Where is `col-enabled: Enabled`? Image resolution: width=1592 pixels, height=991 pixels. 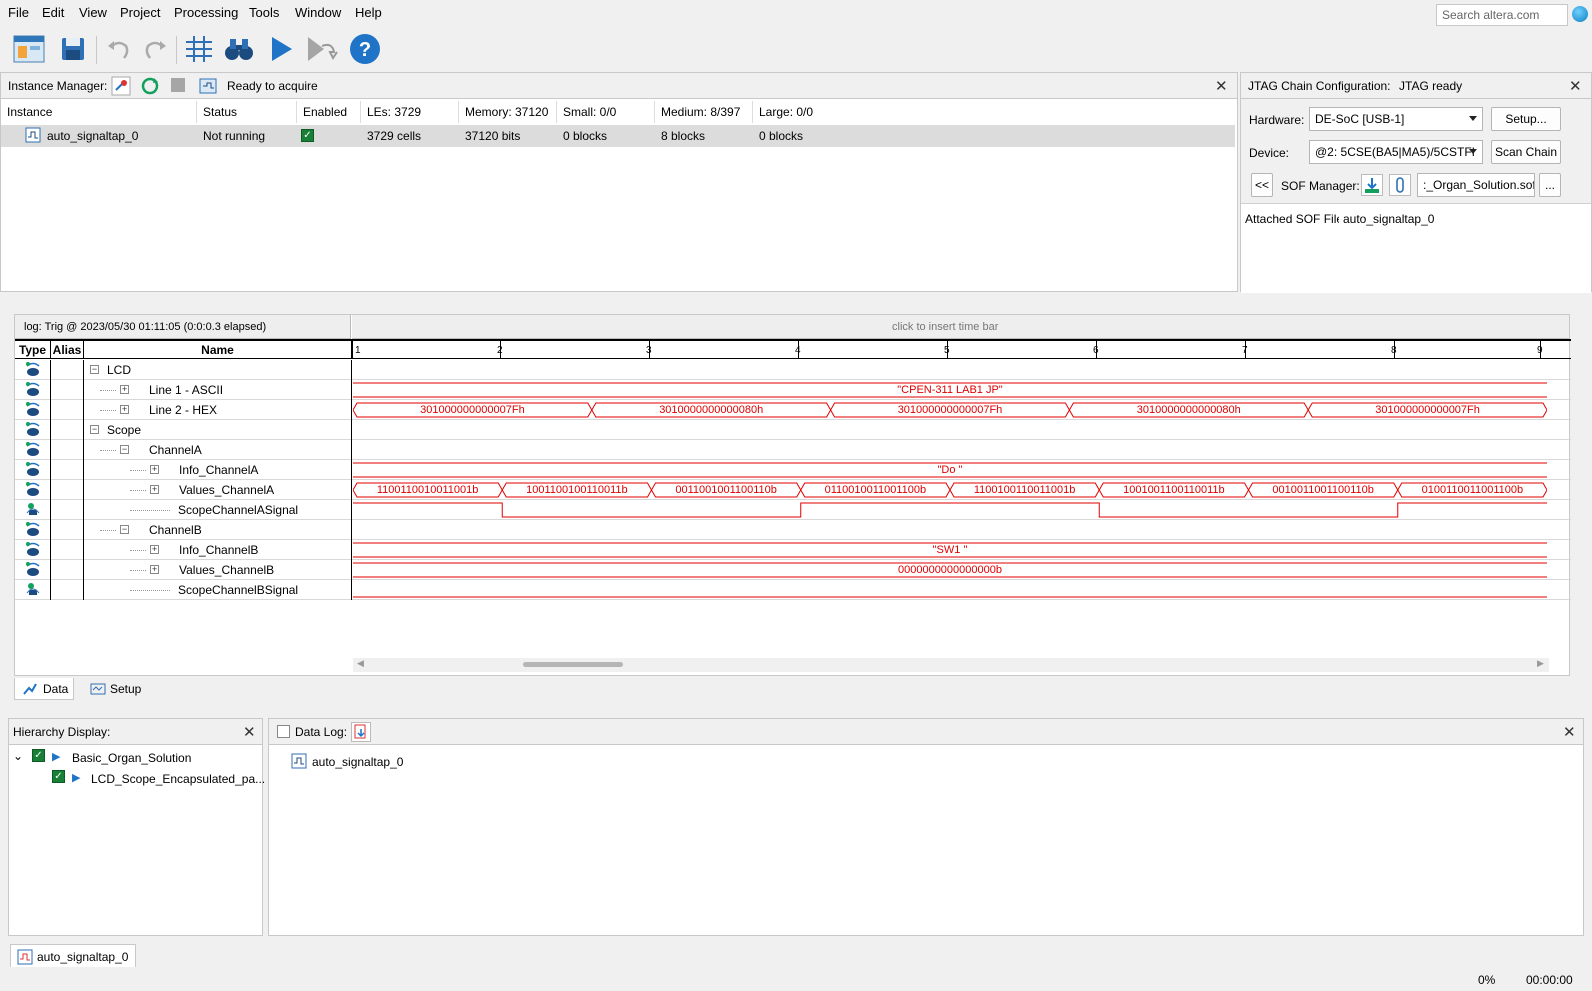 col-enabled: Enabled is located at coordinates (329, 112).